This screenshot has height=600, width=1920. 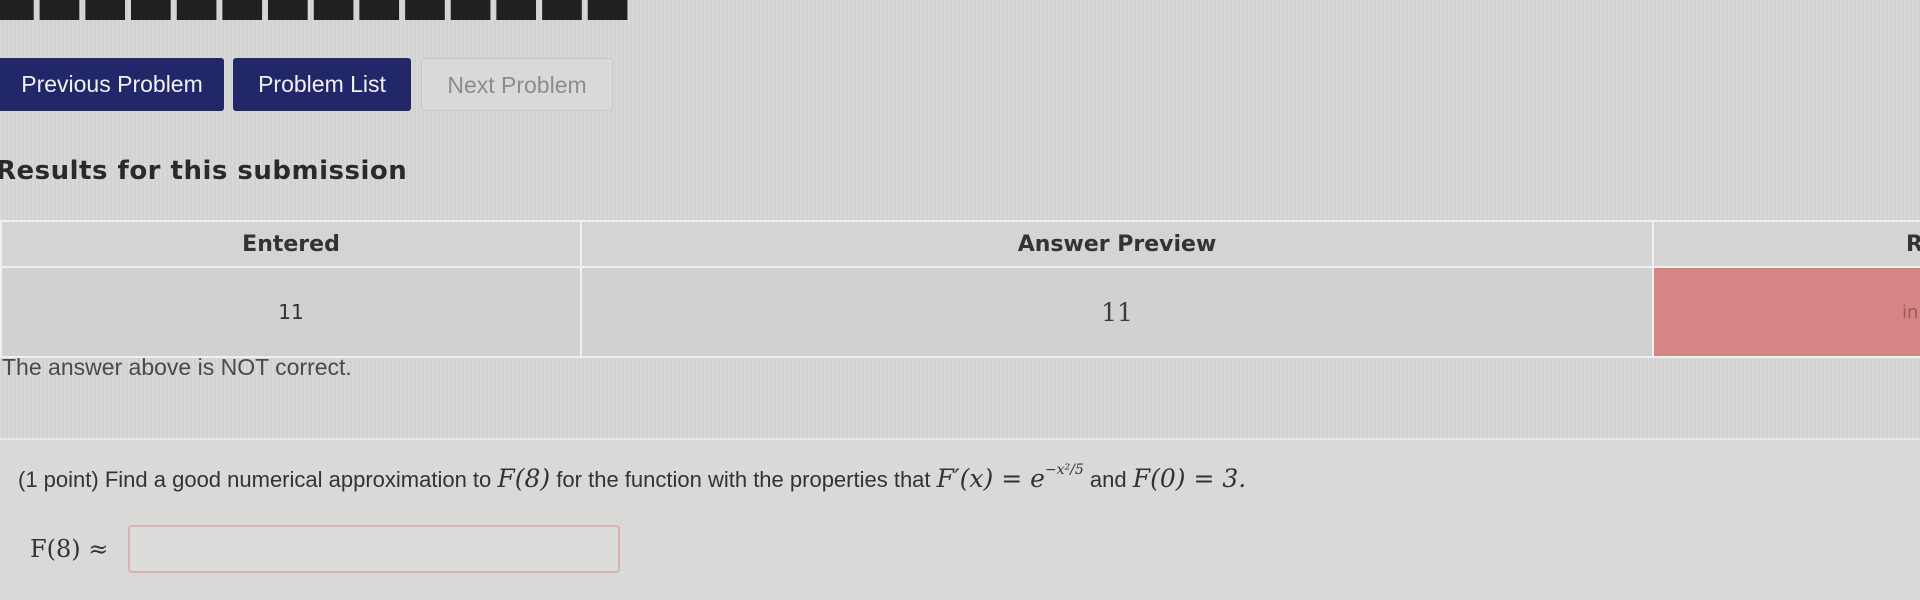 What do you see at coordinates (322, 84) in the screenshot?
I see `problem-list-button: Problem List` at bounding box center [322, 84].